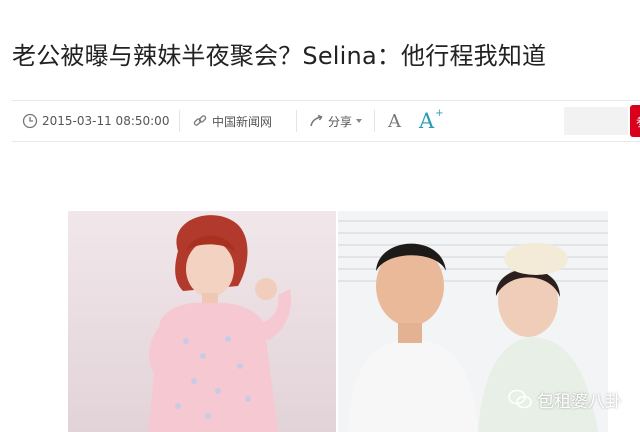 The height and width of the screenshot is (432, 640). I want to click on share-button: 分享, so click(337, 121).